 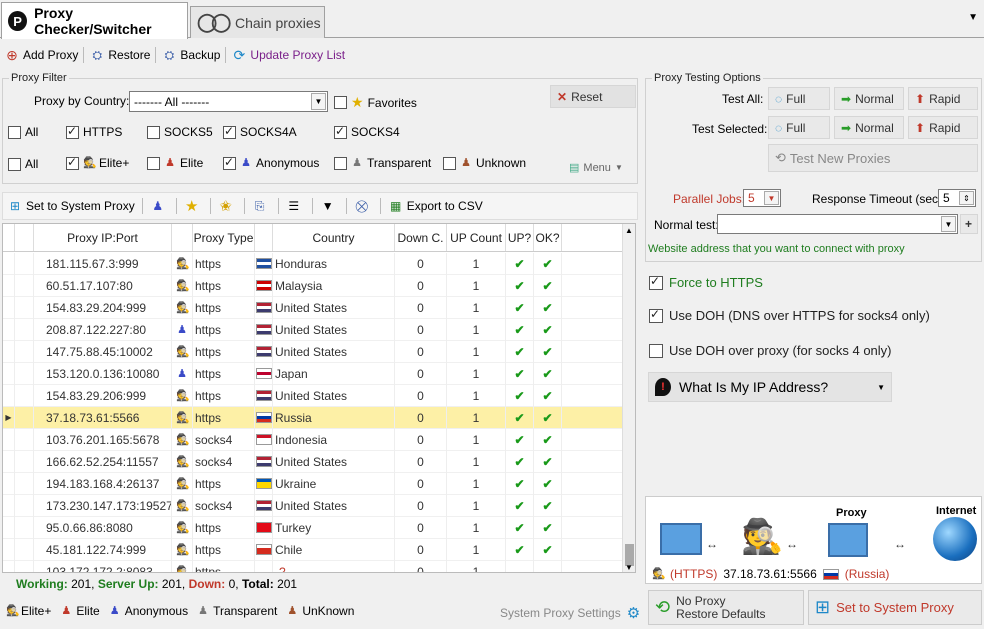 I want to click on test-selected-rapid-button: ⬆ Rapid, so click(x=943, y=127).